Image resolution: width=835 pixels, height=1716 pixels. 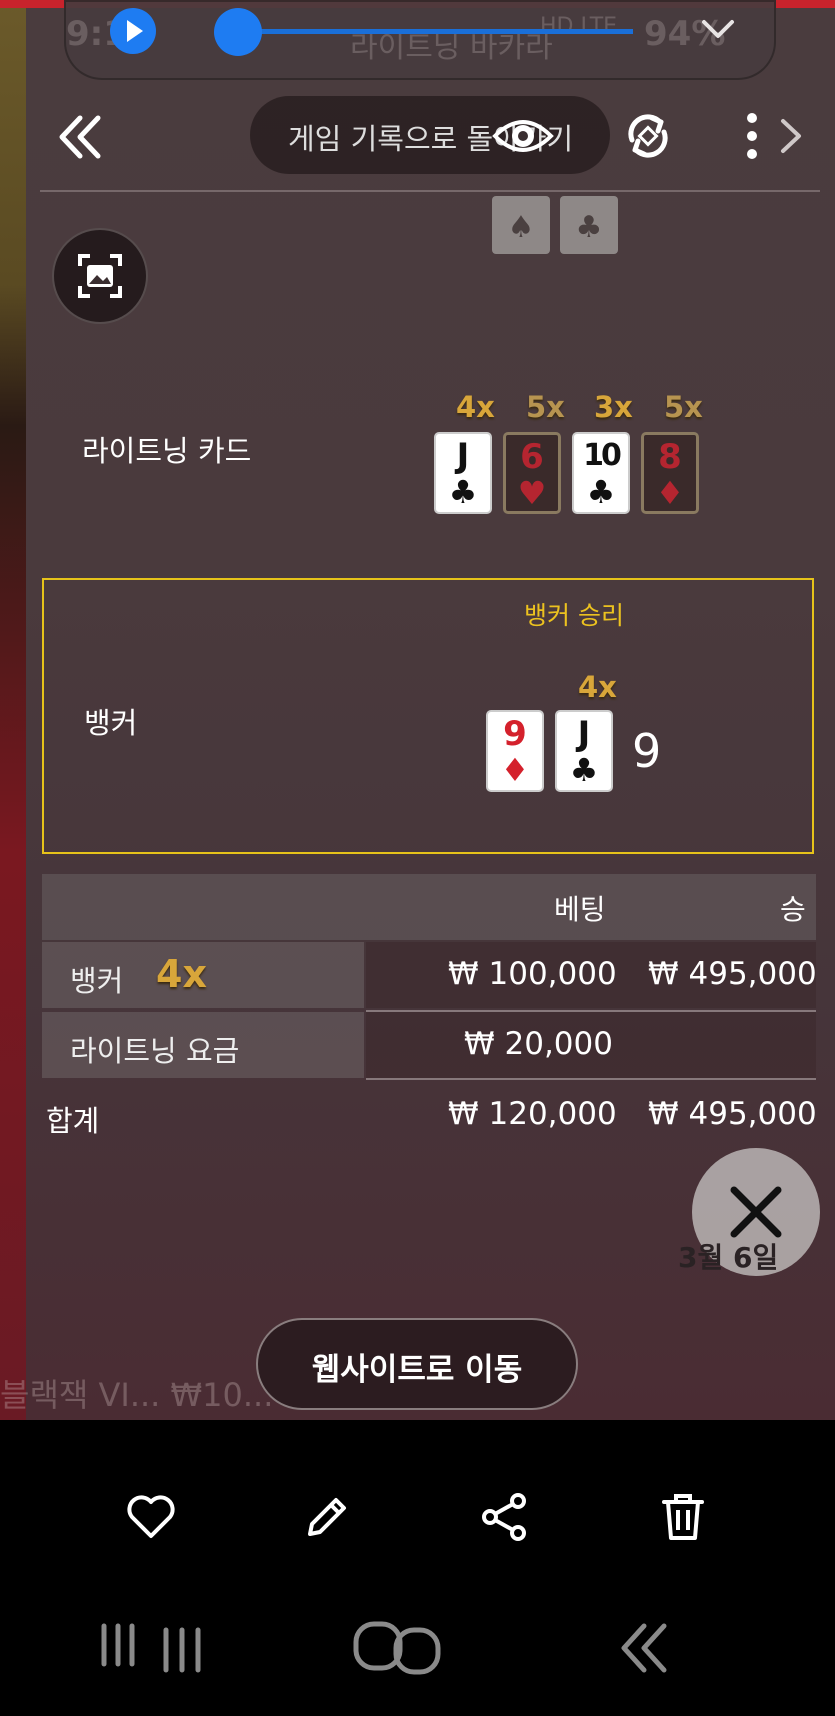 I want to click on banker-card: 9 ♦, so click(x=515, y=751).